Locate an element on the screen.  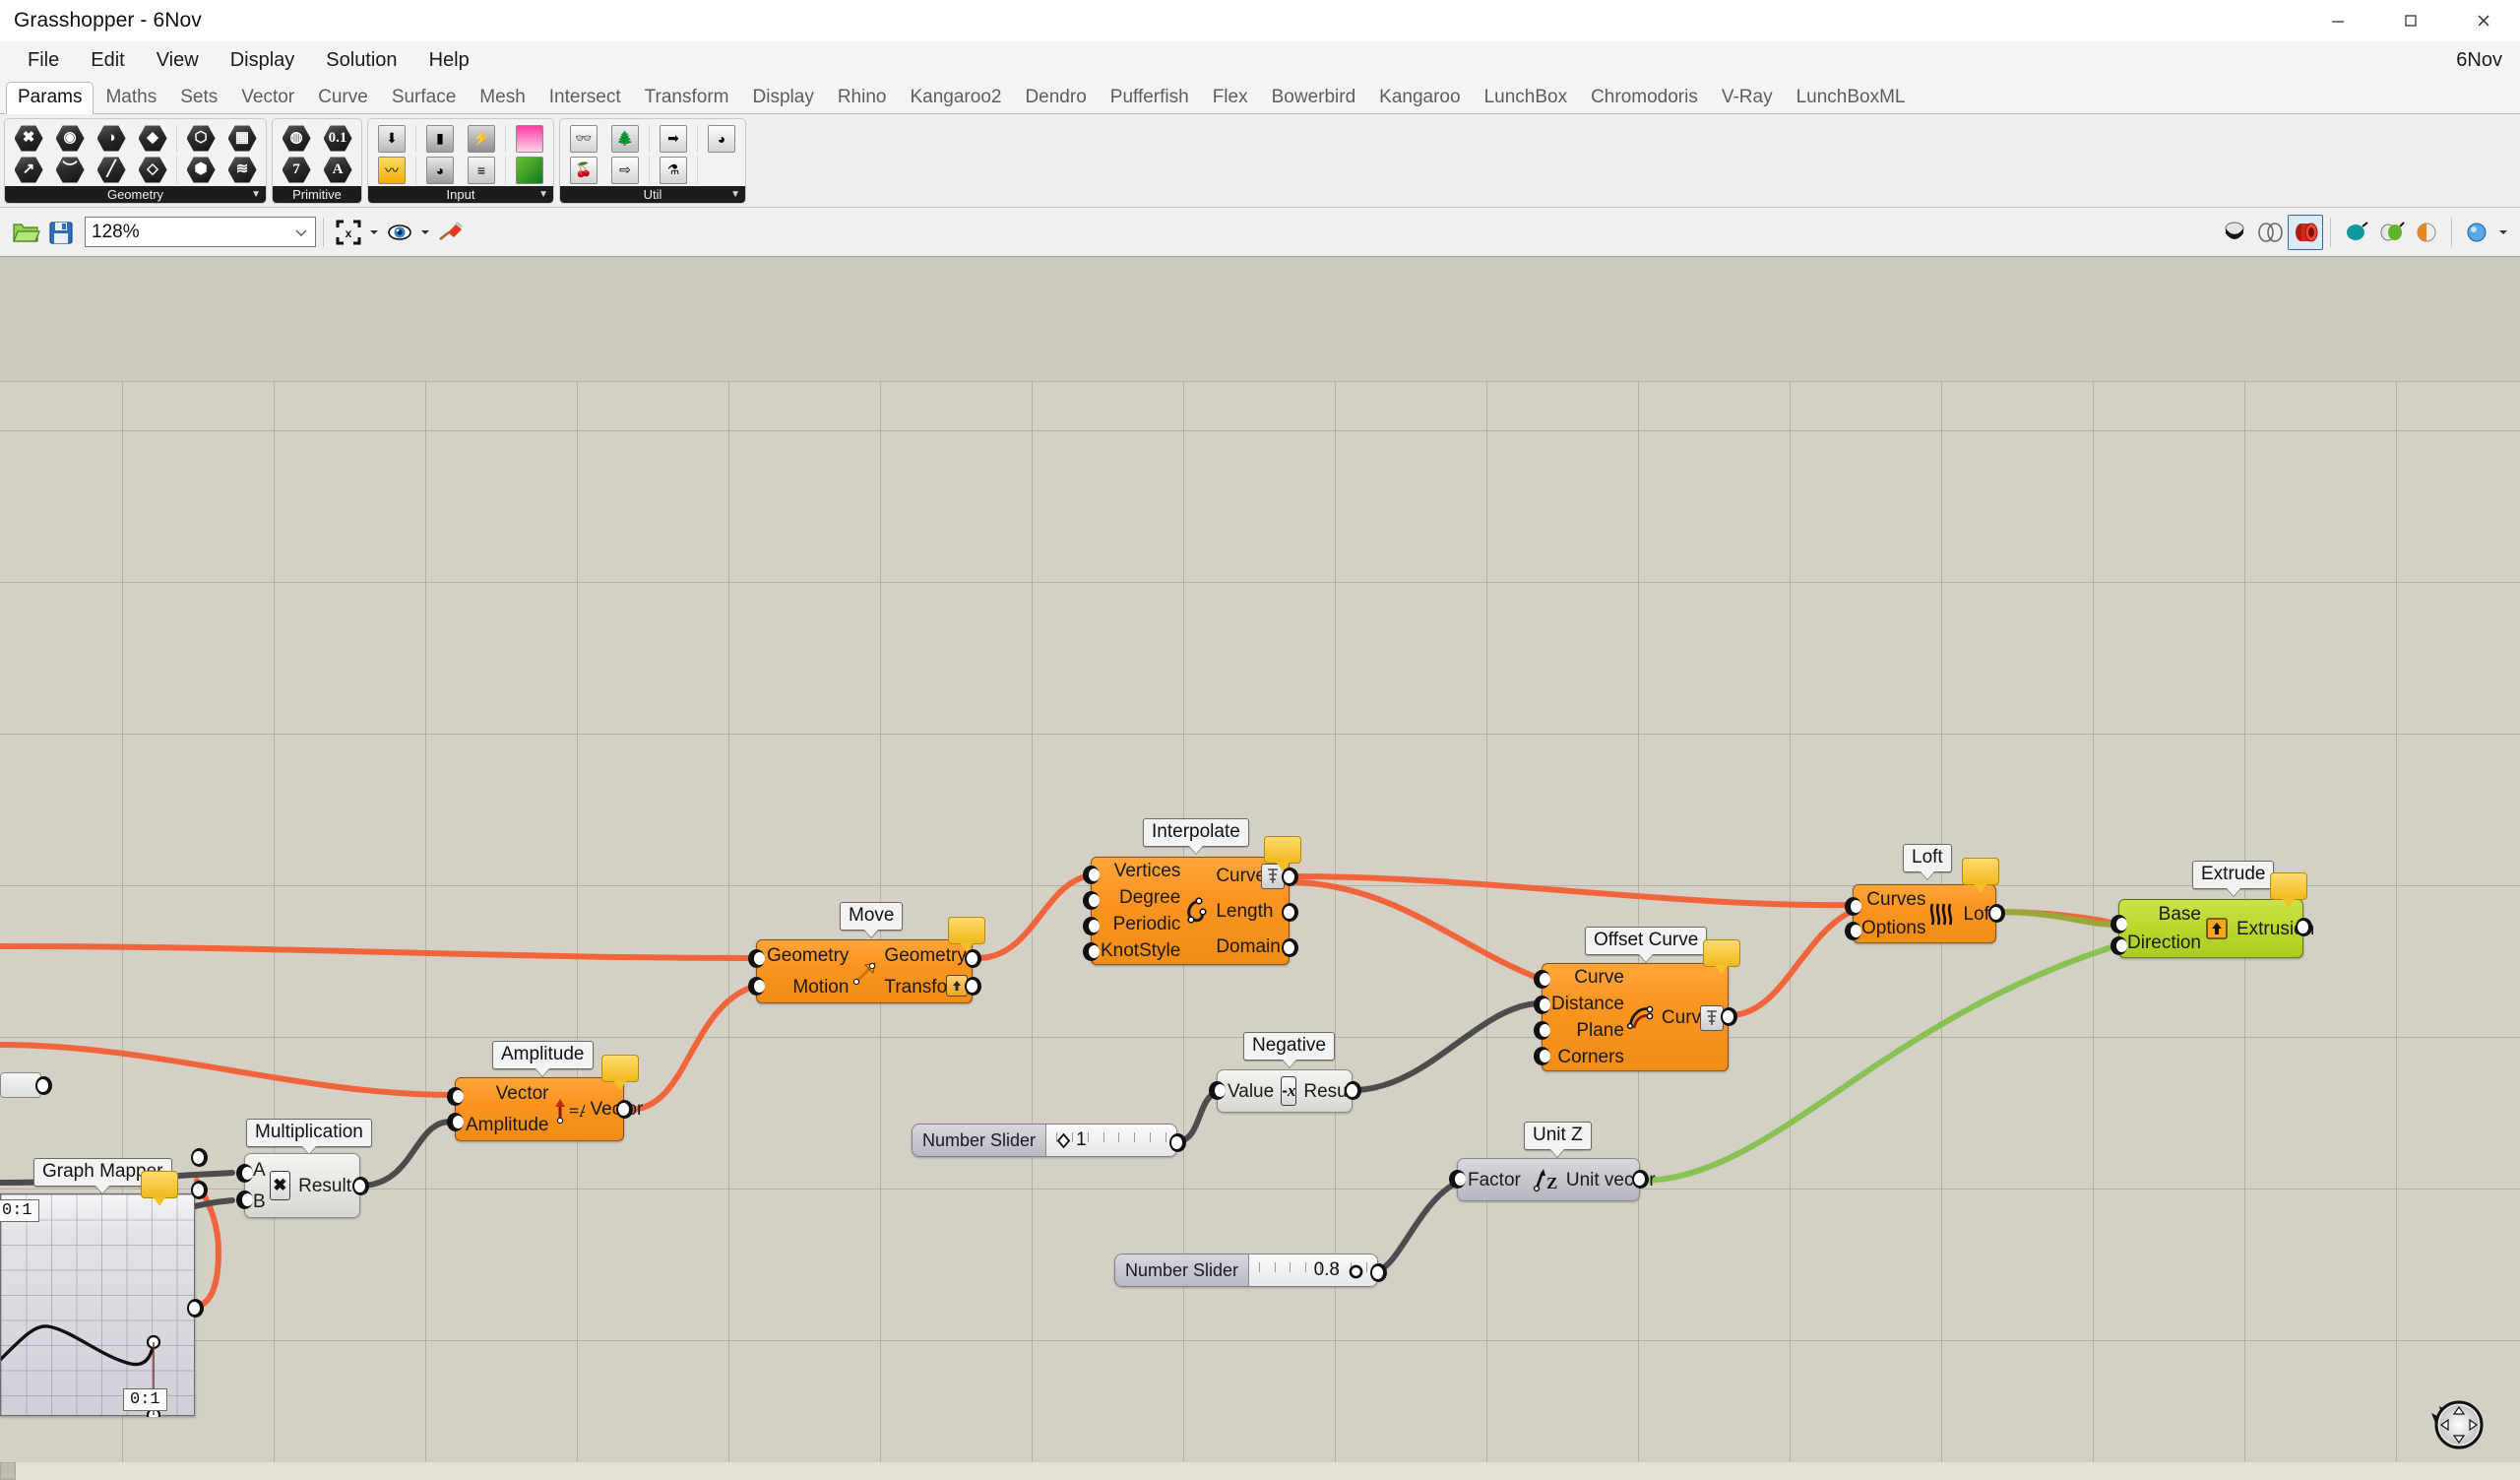
tab-kangaroo2: Kangaroo2 is located at coordinates (955, 98).